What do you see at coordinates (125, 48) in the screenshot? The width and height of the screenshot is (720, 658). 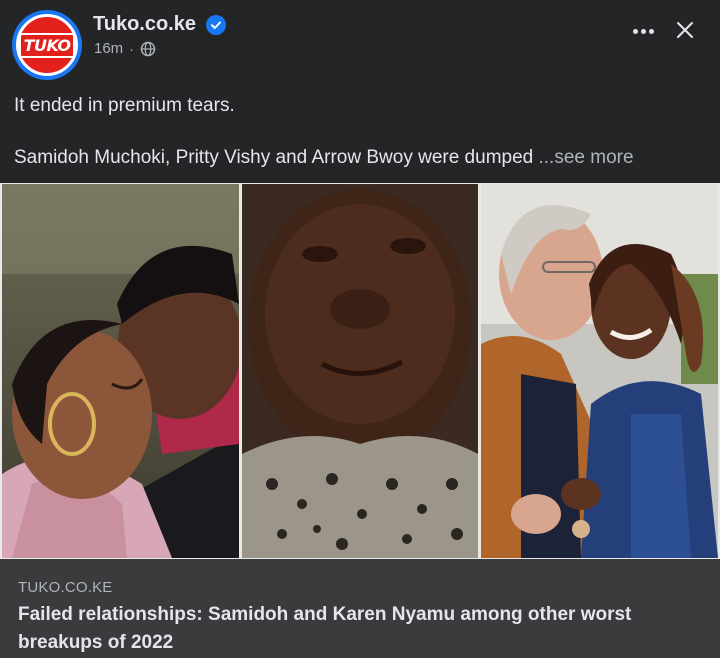 I see `post-meta: 16m ·` at bounding box center [125, 48].